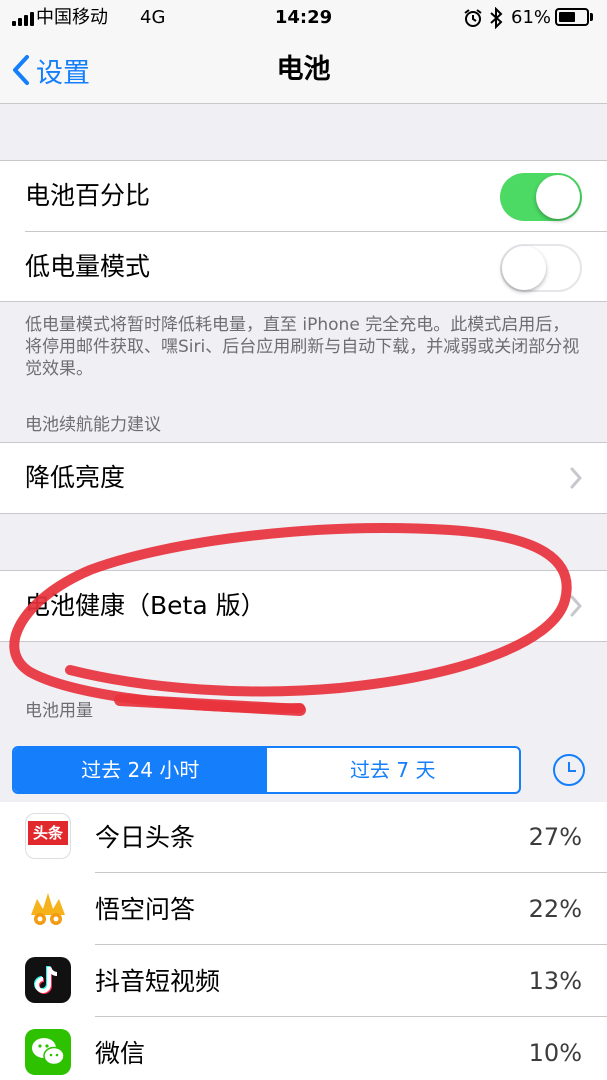 The height and width of the screenshot is (1080, 607). What do you see at coordinates (555, 837) in the screenshot?
I see `app-percent: 27%` at bounding box center [555, 837].